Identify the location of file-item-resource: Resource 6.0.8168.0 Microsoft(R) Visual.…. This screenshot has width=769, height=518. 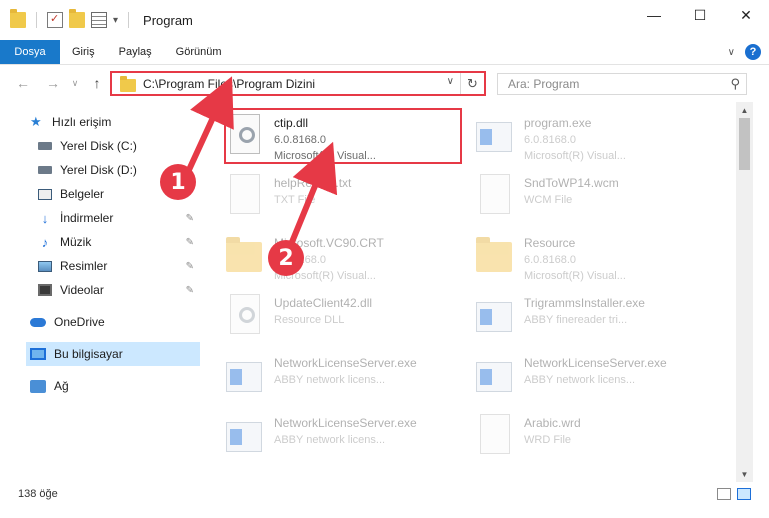
(594, 256).